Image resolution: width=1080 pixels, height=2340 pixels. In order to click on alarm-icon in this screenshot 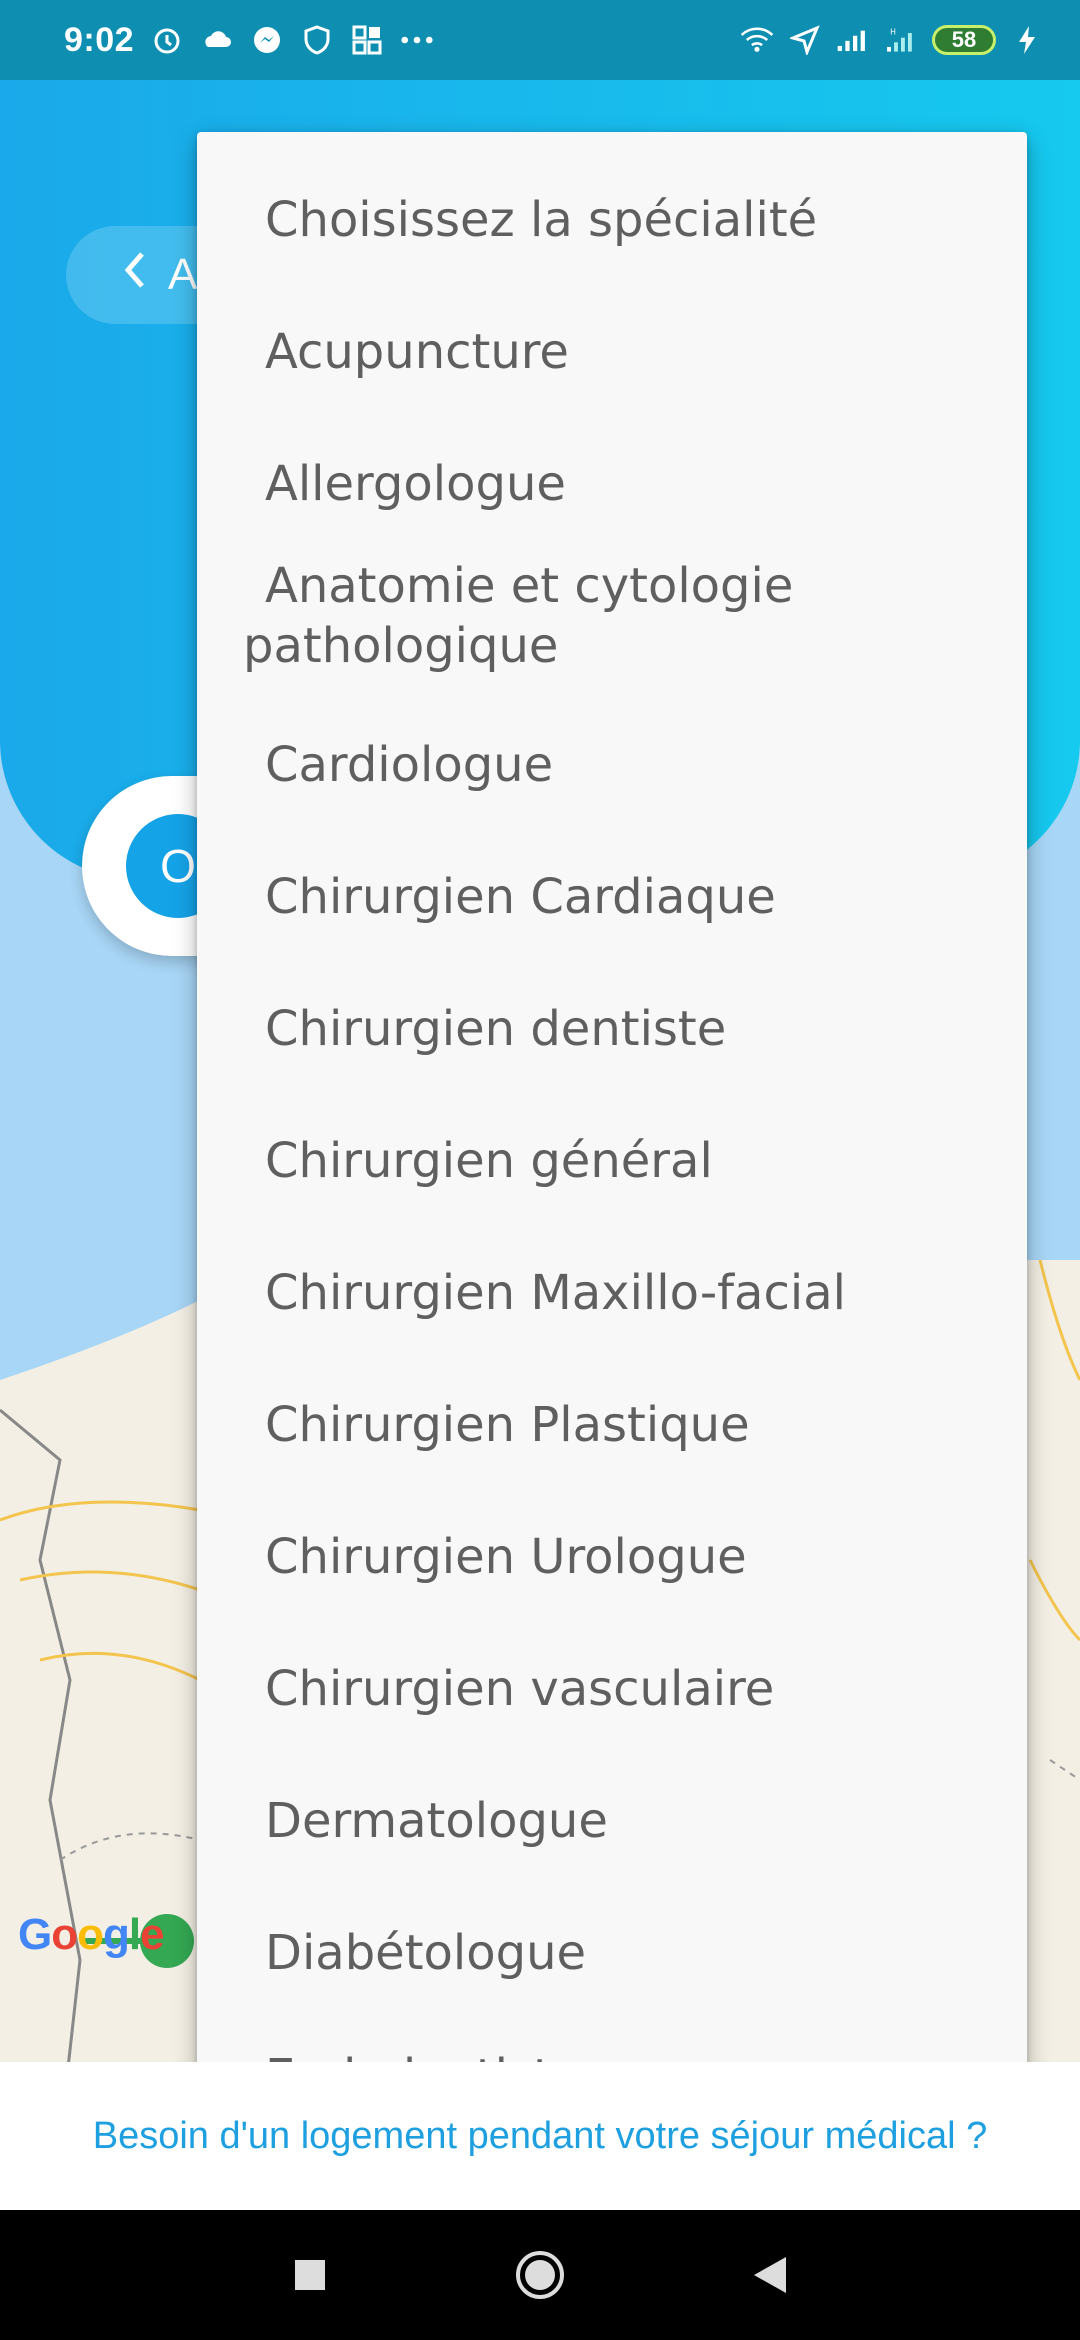, I will do `click(167, 40)`.